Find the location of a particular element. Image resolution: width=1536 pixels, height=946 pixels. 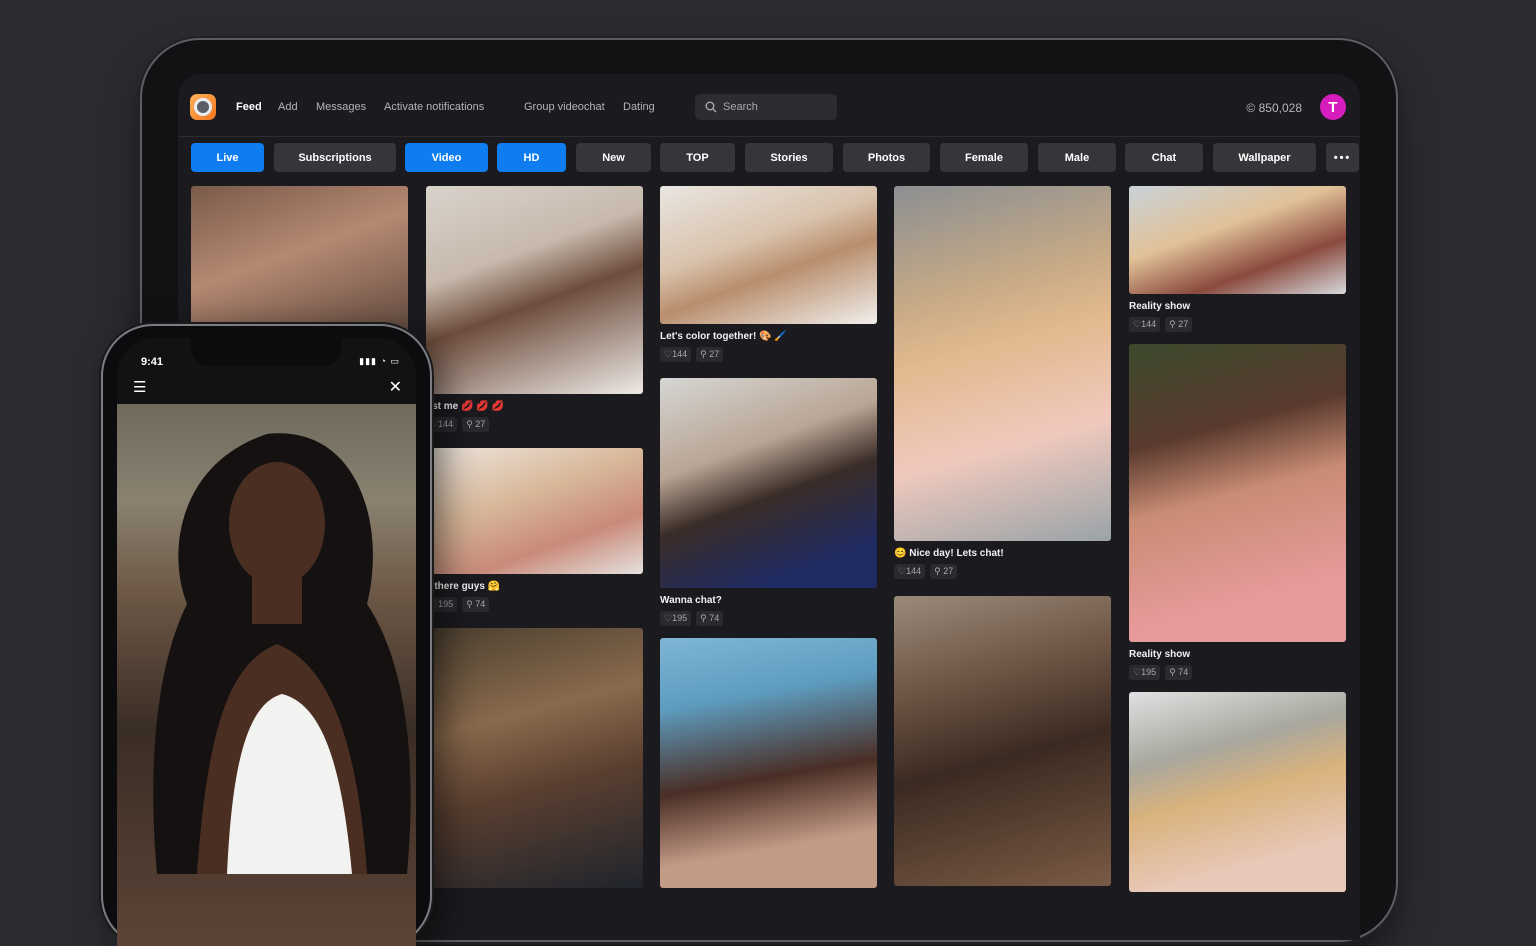

more-filters-button: ••• is located at coordinates (1342, 157).